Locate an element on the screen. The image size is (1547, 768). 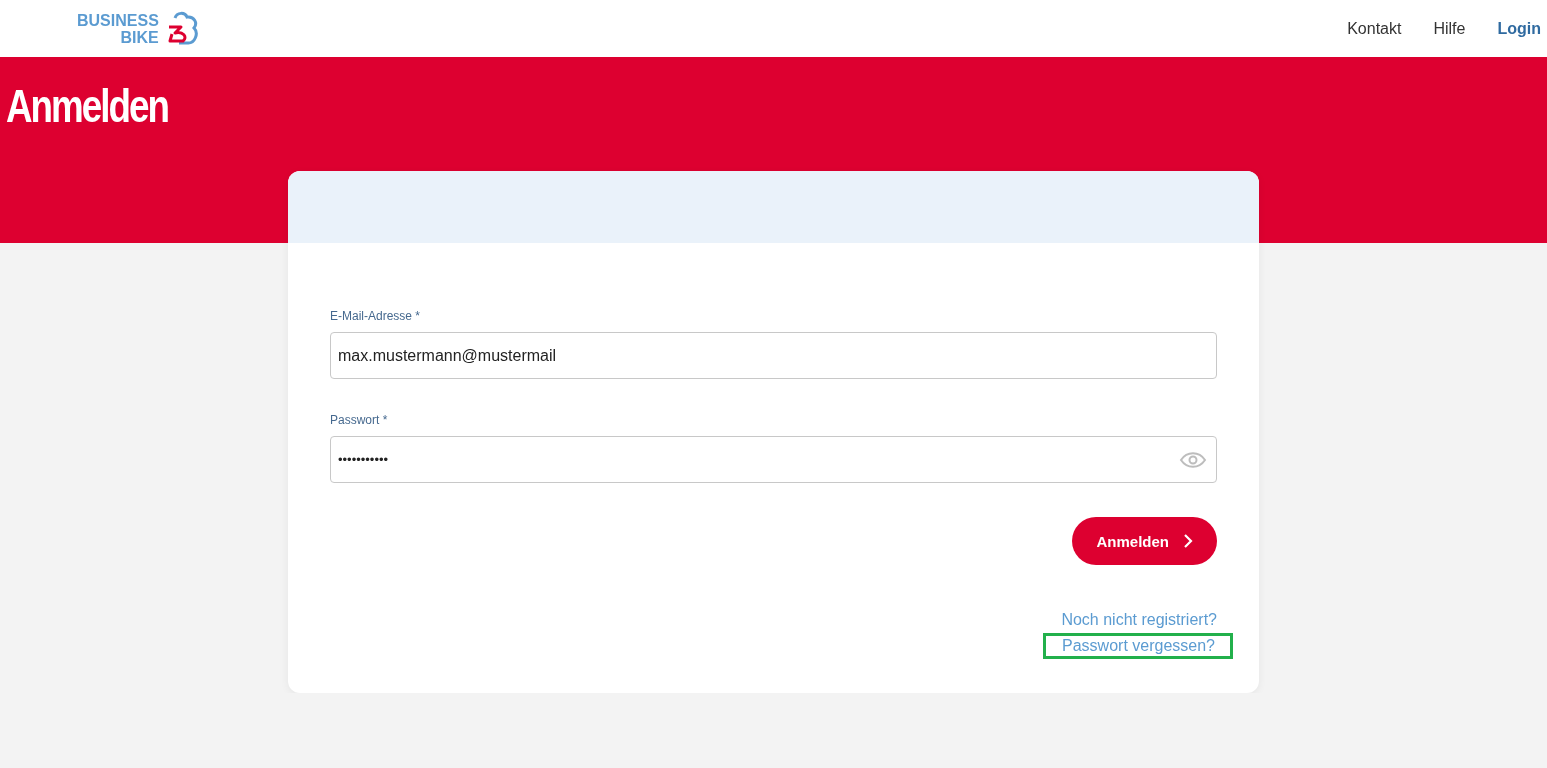
eye-icon is located at coordinates (1193, 460).